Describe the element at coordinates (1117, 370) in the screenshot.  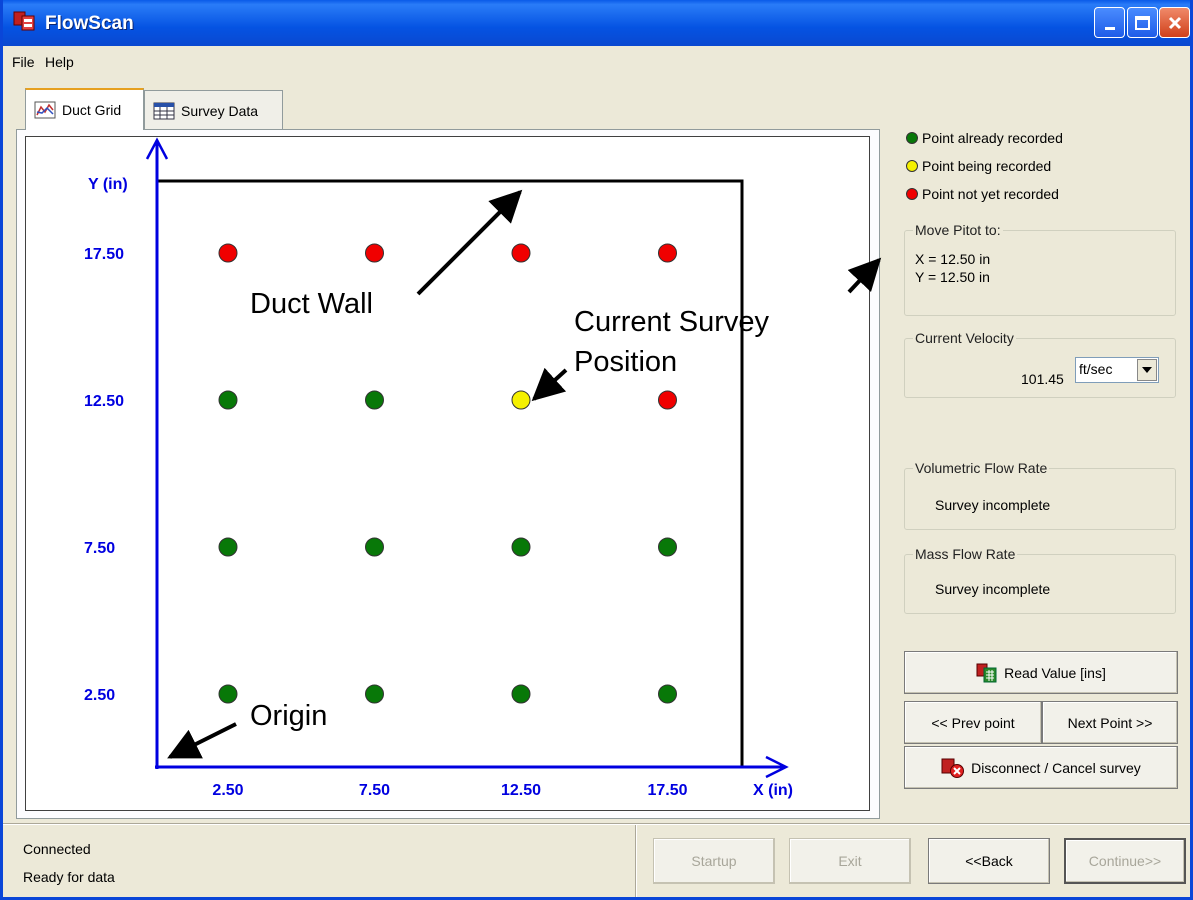
I see `velocity-unit-select: ft/sec` at that location.